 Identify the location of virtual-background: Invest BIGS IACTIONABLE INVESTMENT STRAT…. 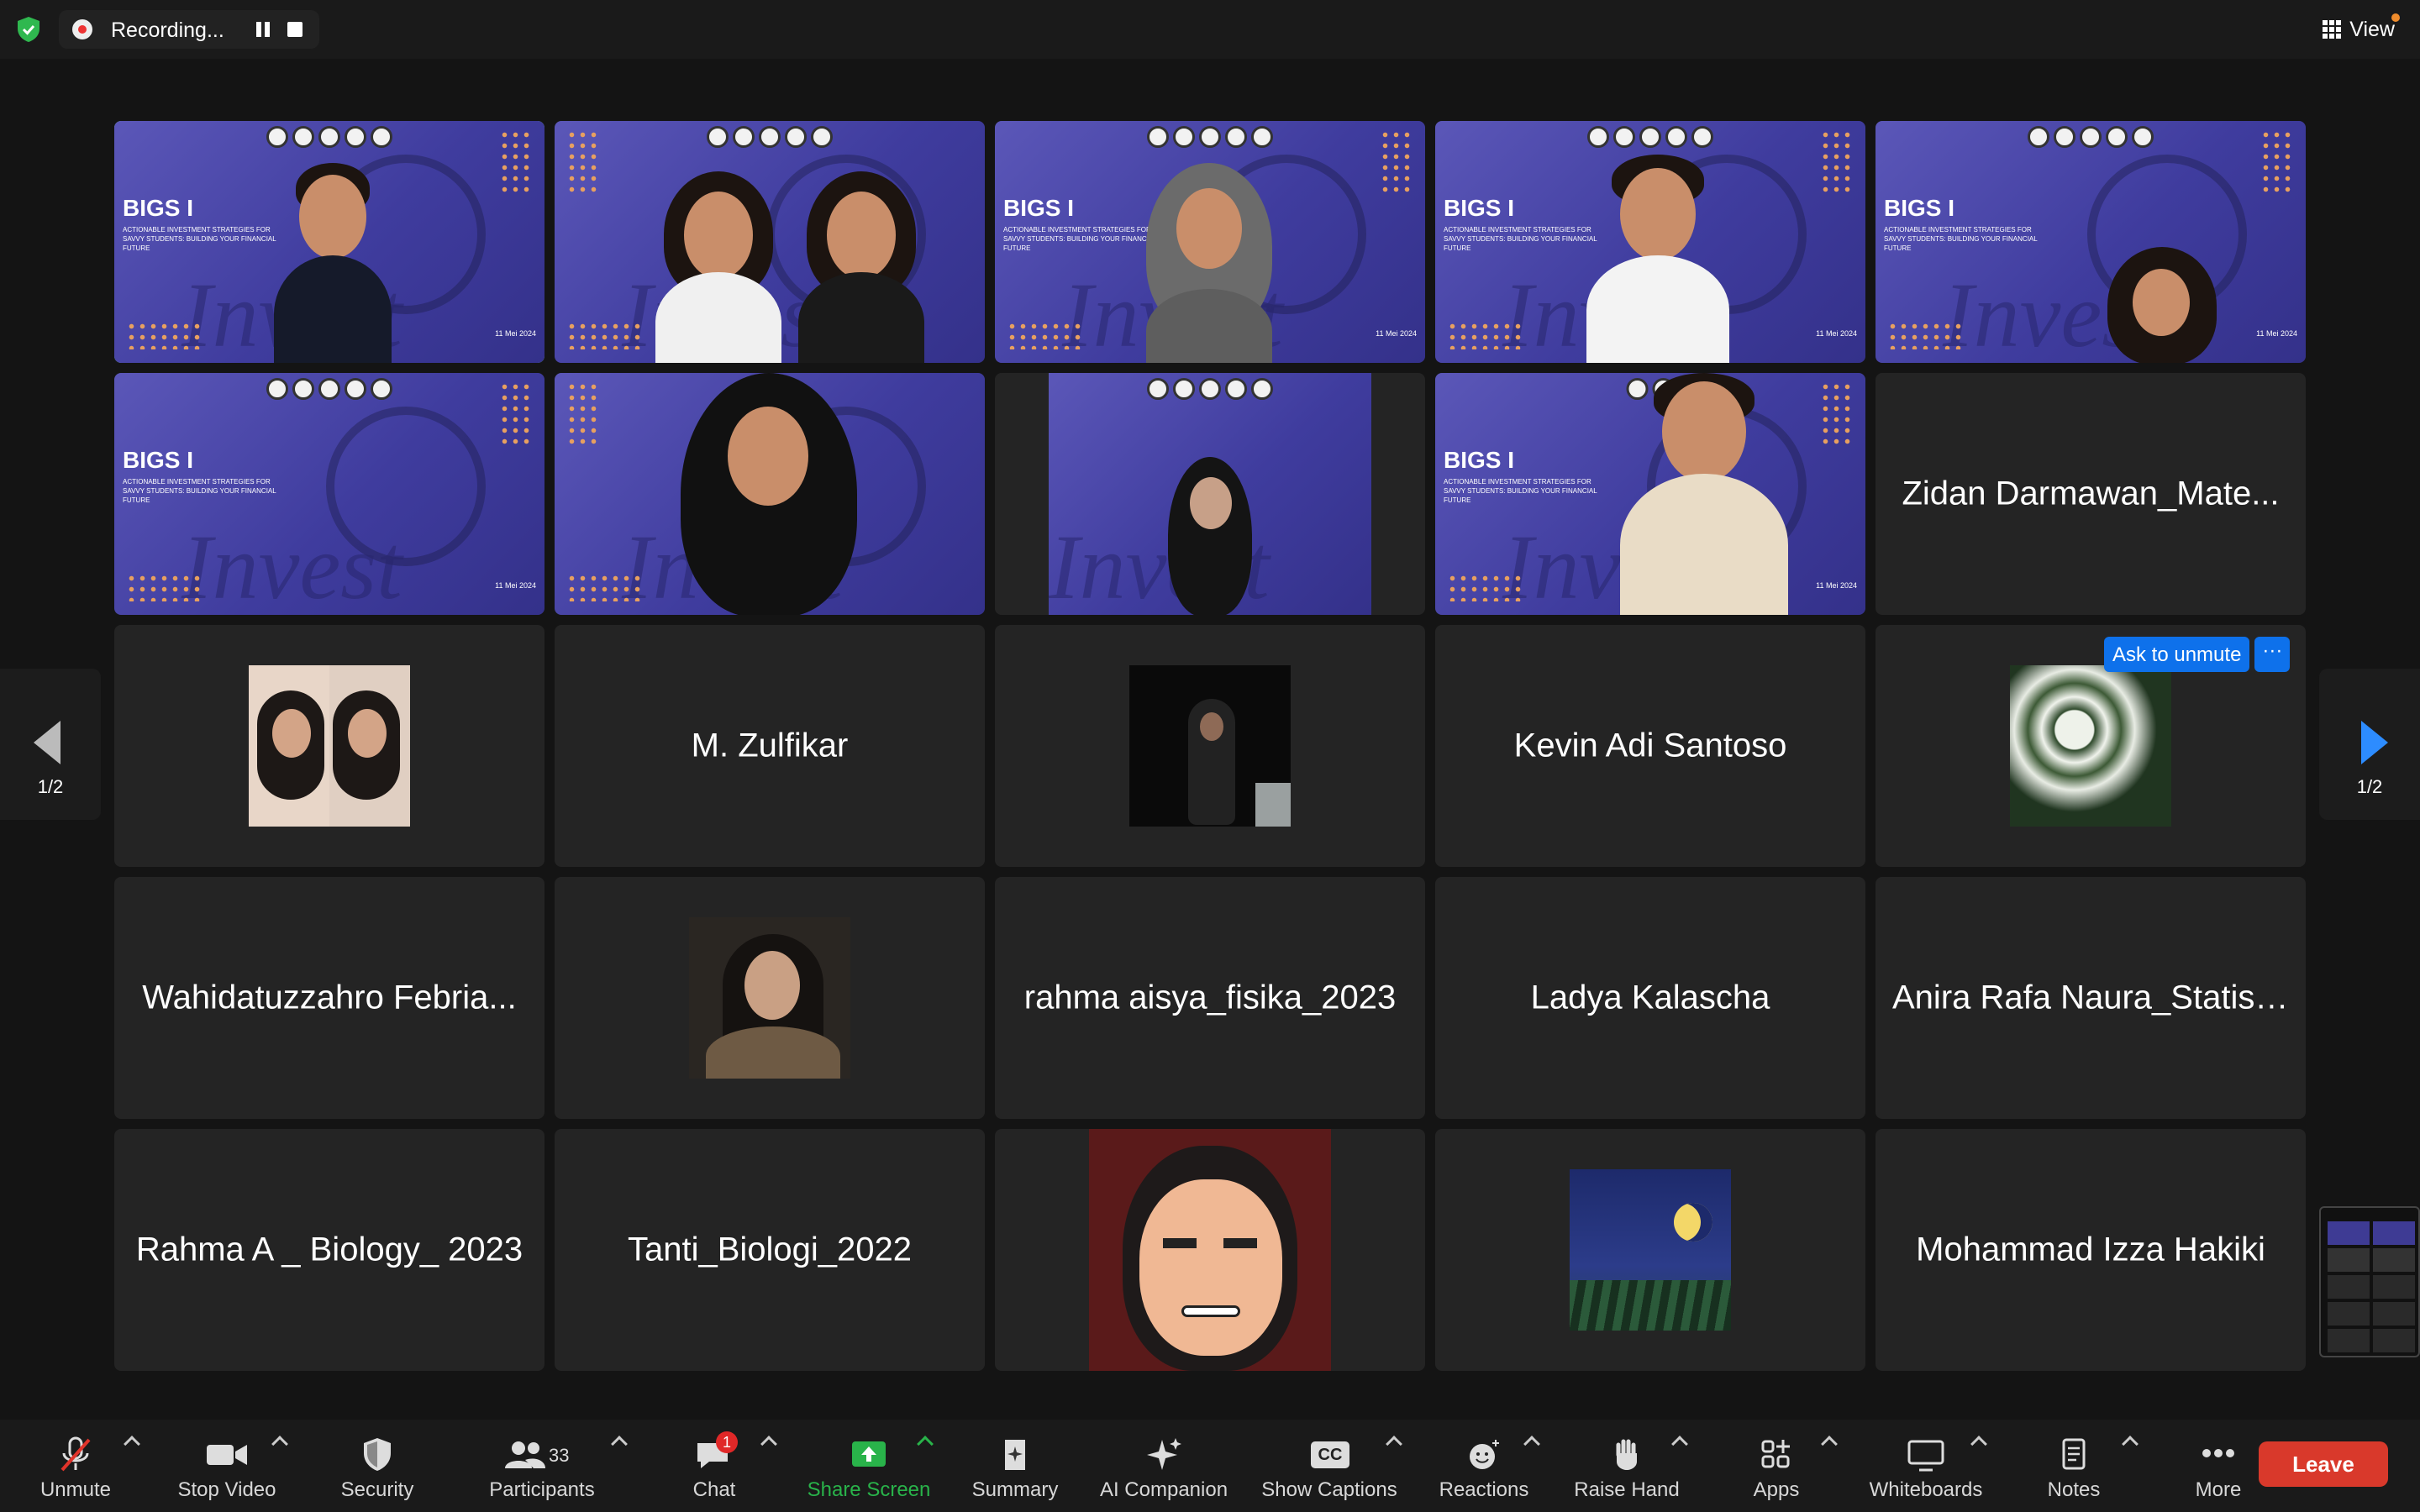
(2091, 242).